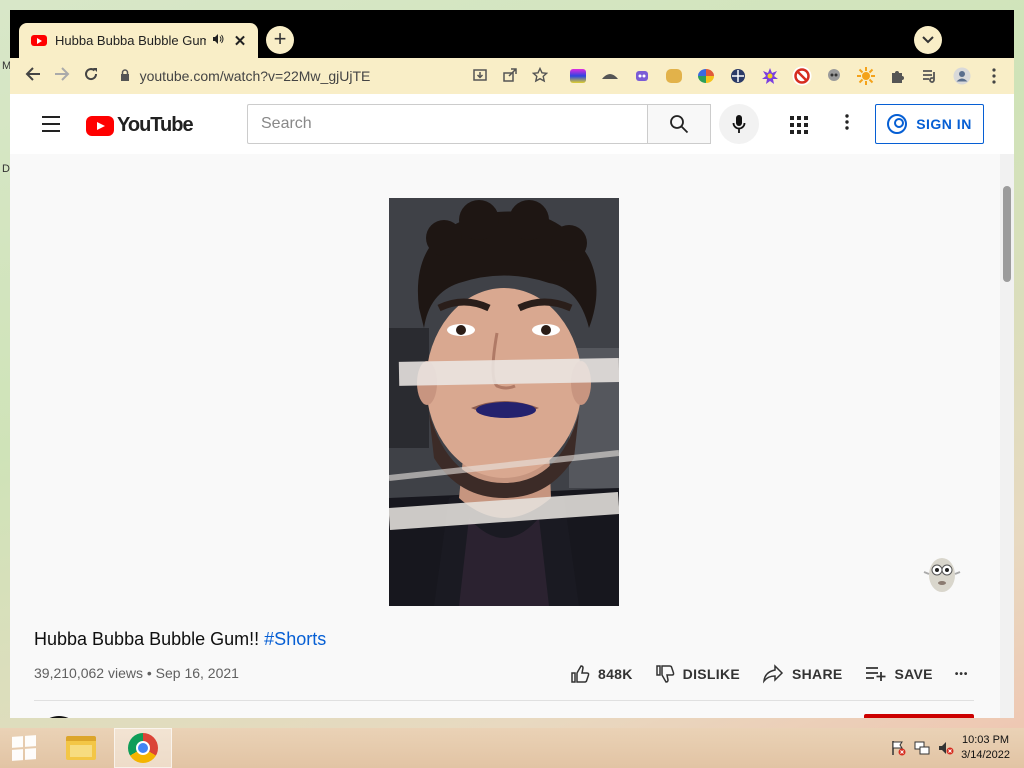  I want to click on video-meta: 39,210,062 views • Sep 16, 2021, so click(136, 673).